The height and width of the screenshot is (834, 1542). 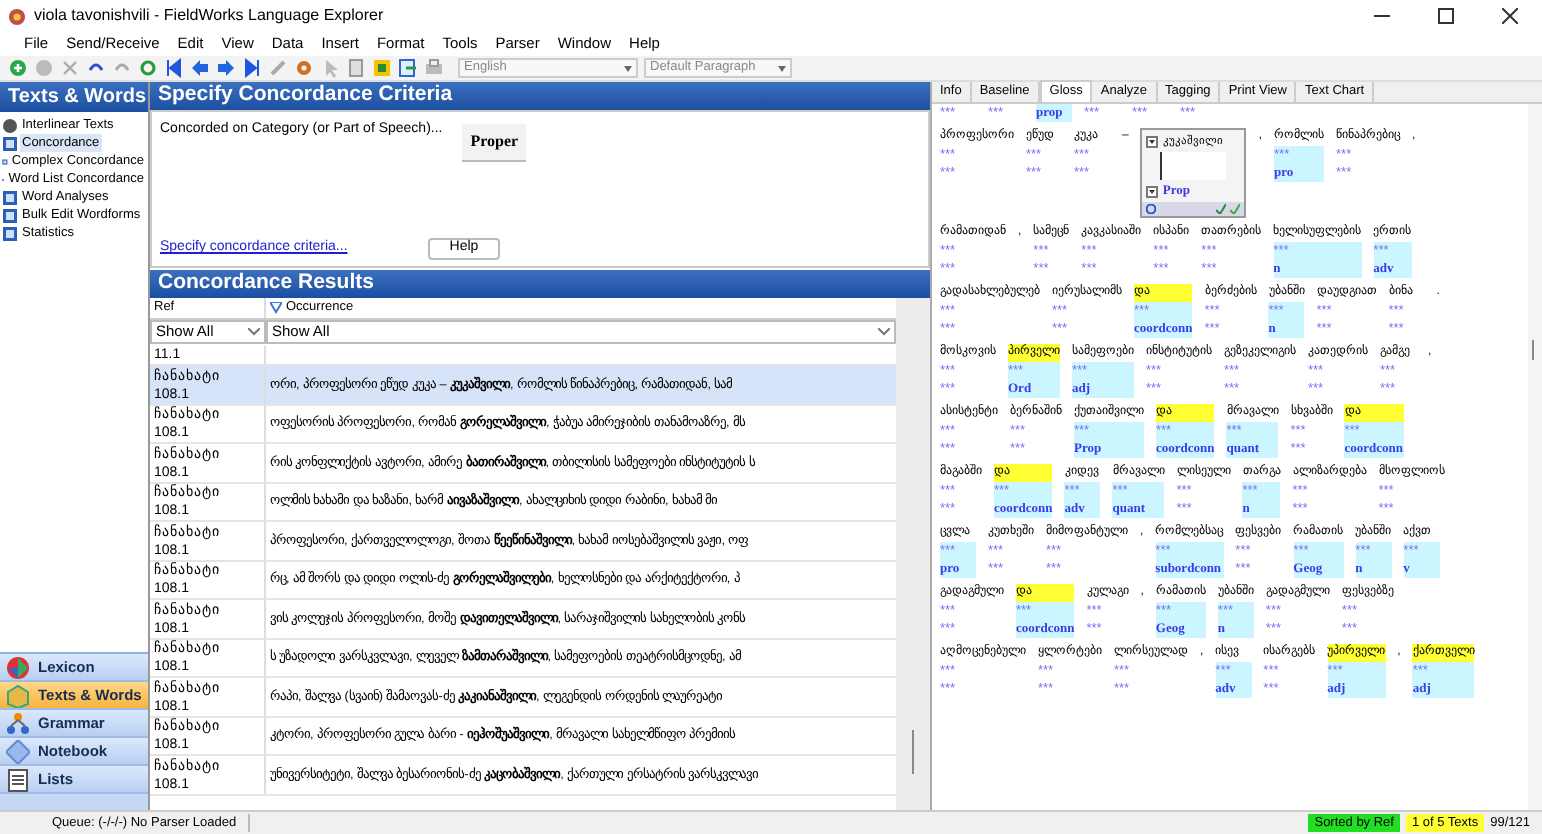 What do you see at coordinates (200, 68) in the screenshot?
I see `left-arrow-icon` at bounding box center [200, 68].